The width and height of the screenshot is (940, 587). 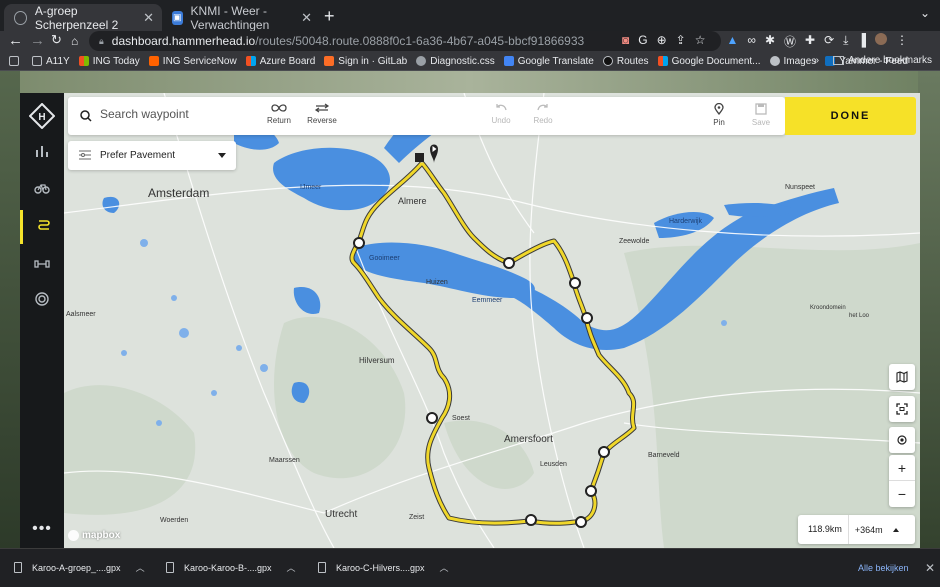 What do you see at coordinates (501, 107) in the screenshot?
I see `undo-icon` at bounding box center [501, 107].